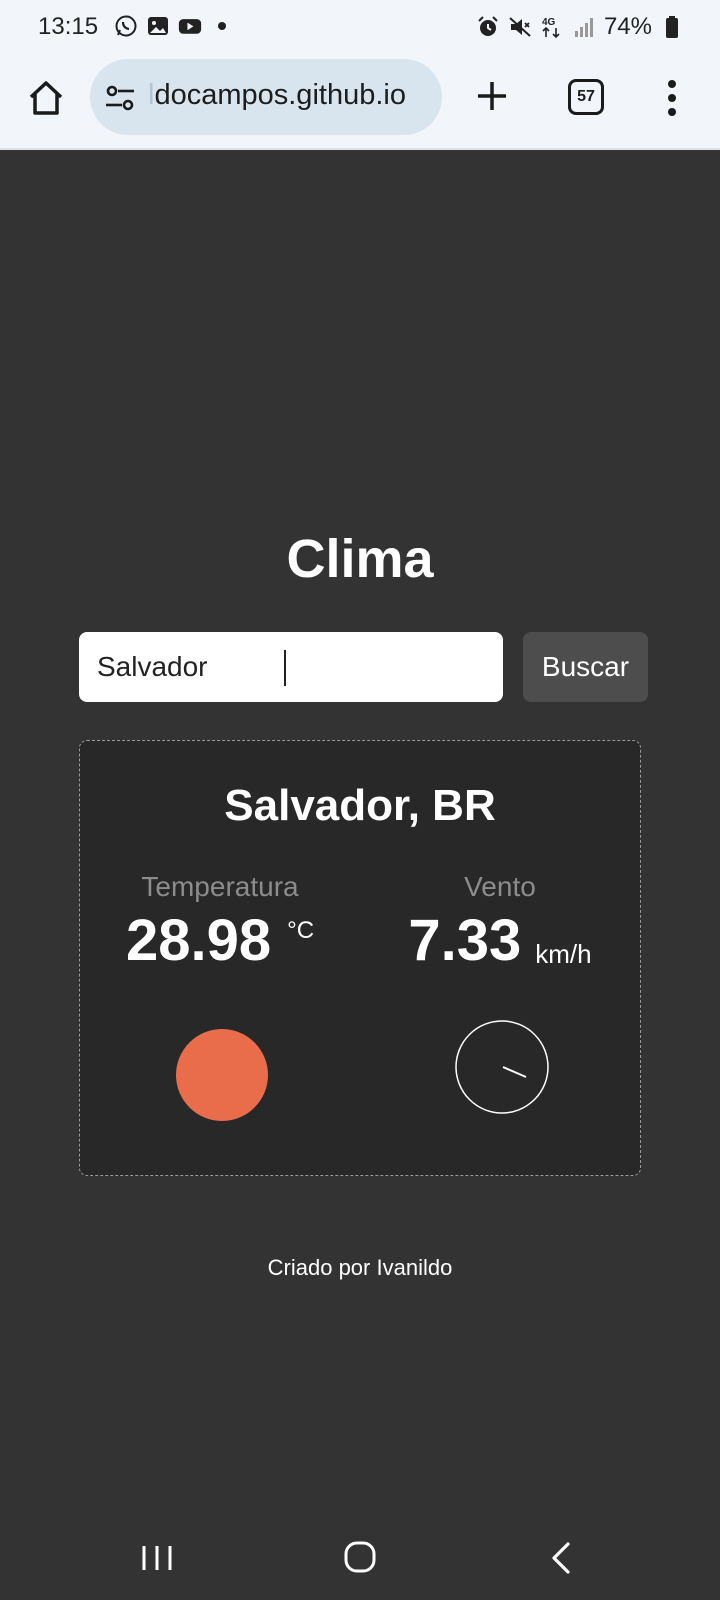 The height and width of the screenshot is (1600, 720). What do you see at coordinates (222, 1075) in the screenshot?
I see `temperature-indicator` at bounding box center [222, 1075].